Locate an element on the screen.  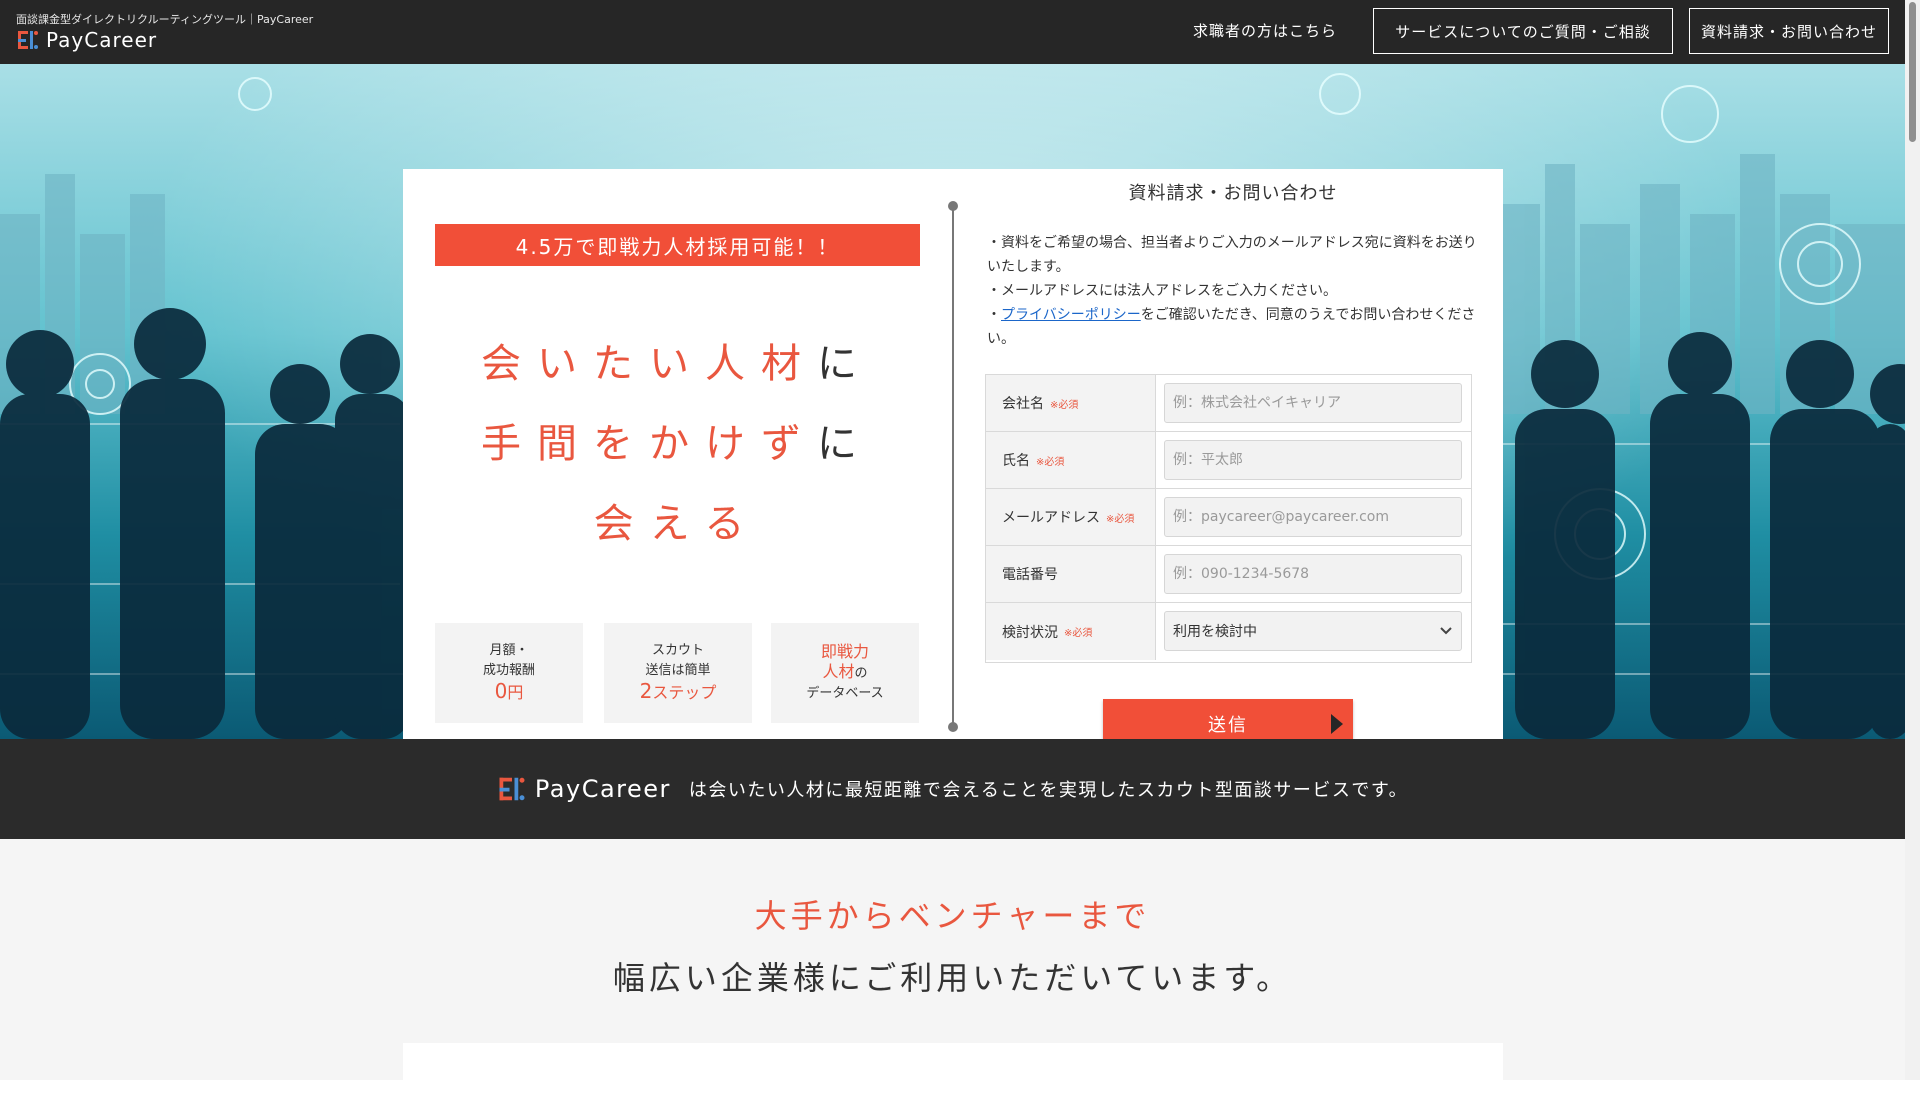
privacy-policy-link: プライバシーポリシー is located at coordinates (1071, 315).